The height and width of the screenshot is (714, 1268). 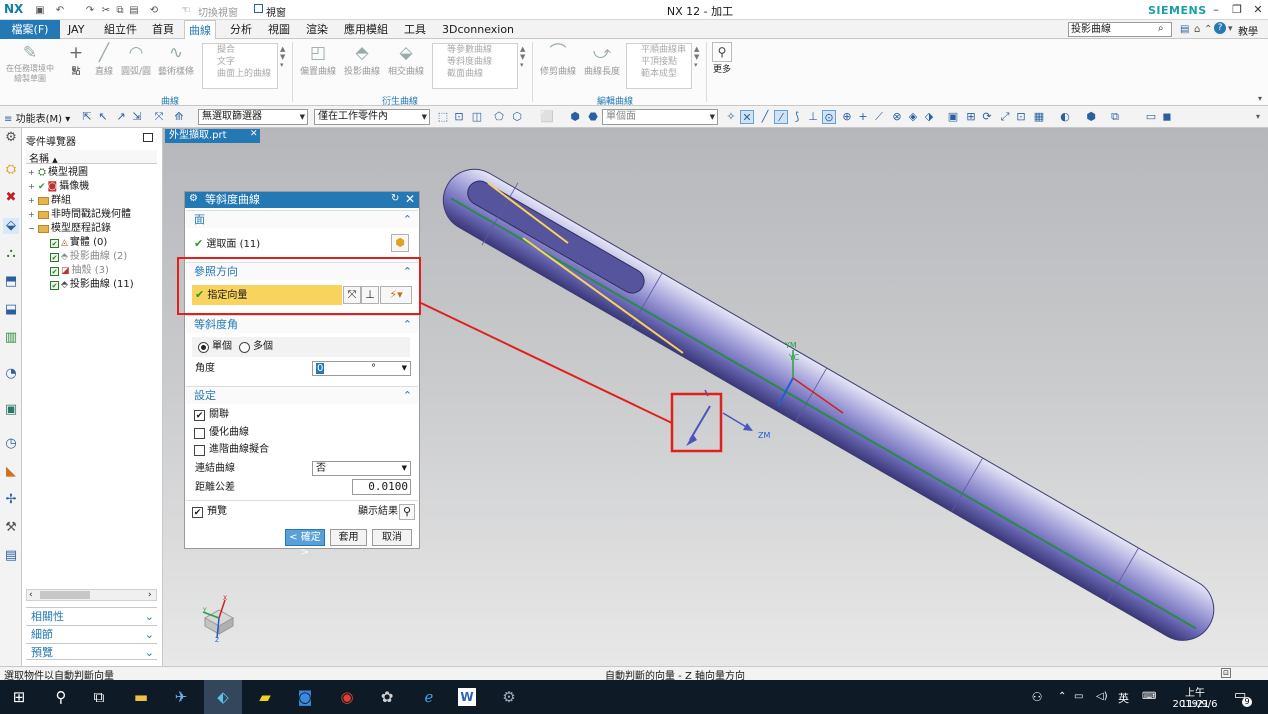 I want to click on tree-item-project-curve-11: ✔ ⬘ 投影曲線 (11), so click(x=92, y=285).